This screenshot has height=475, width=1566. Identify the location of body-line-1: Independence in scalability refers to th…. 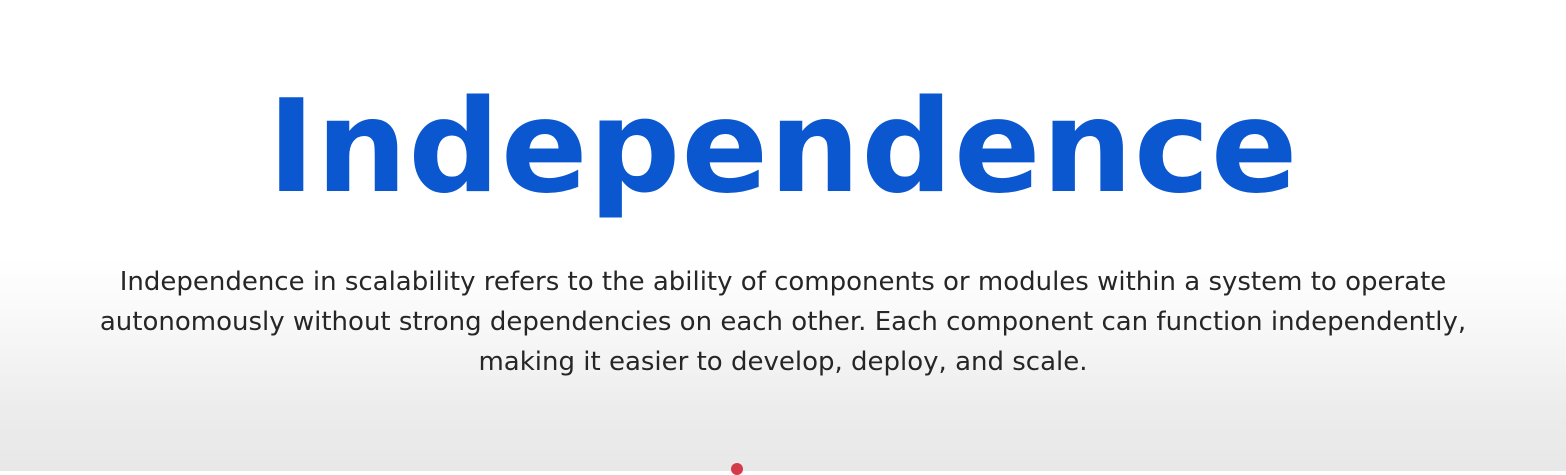
(783, 282).